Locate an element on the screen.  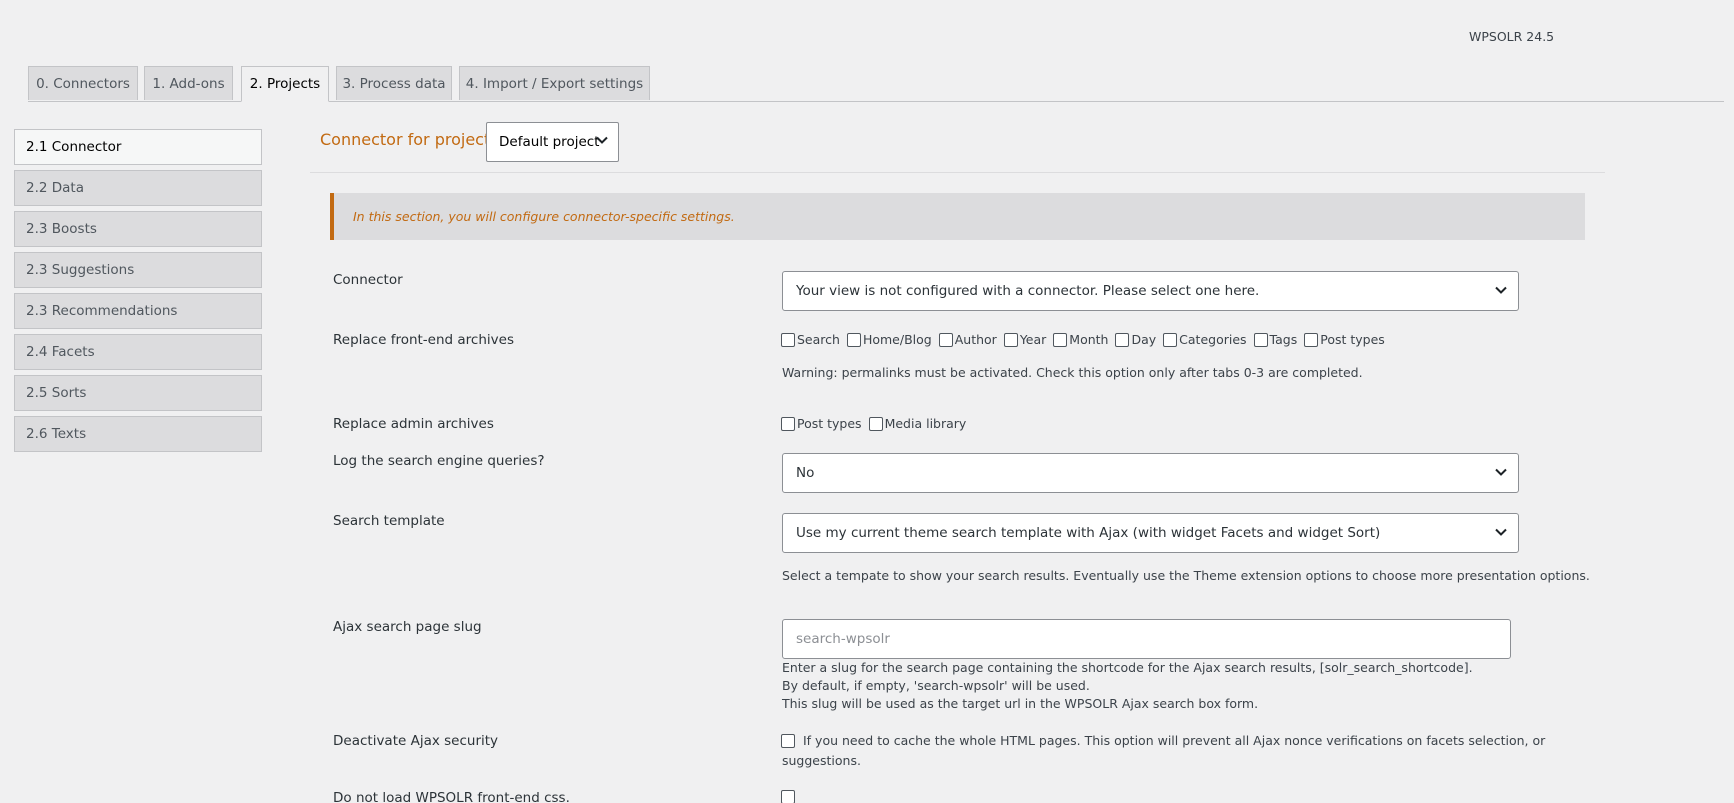
sidebar-item-texts: 2.6 Texts is located at coordinates (138, 434).